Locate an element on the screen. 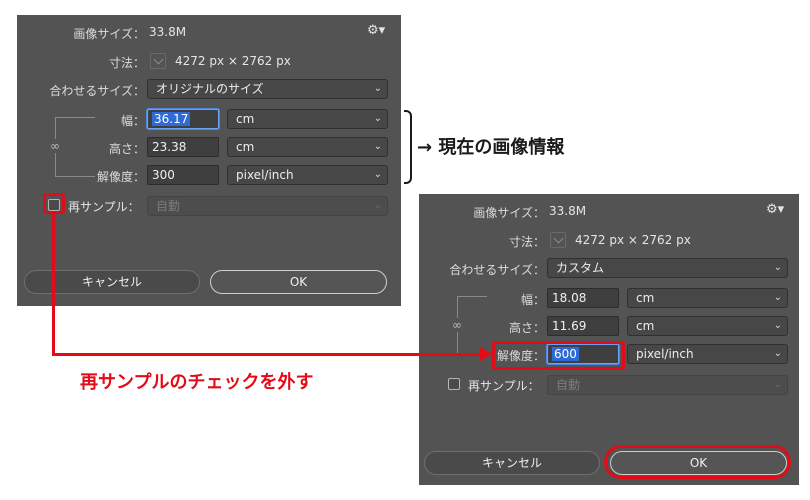  ok-button-highlight is located at coordinates (697, 462).